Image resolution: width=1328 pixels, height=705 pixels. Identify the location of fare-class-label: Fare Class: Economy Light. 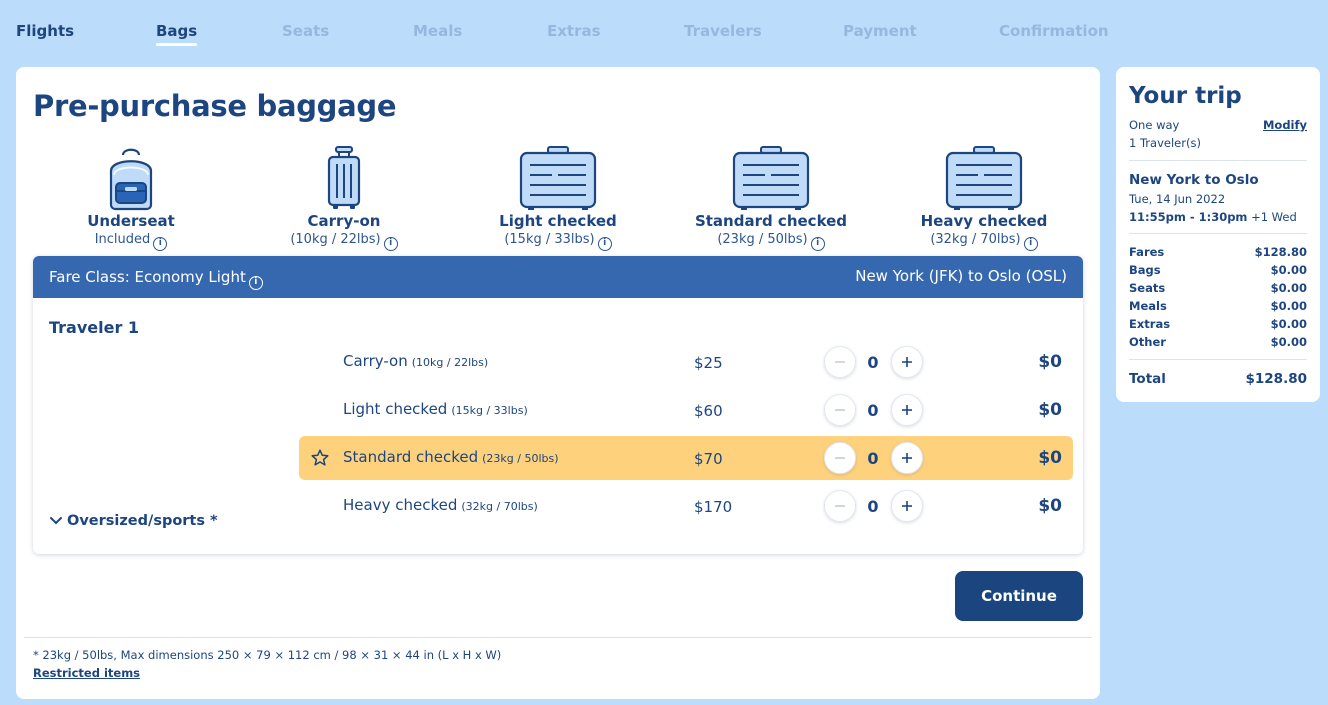
(147, 277).